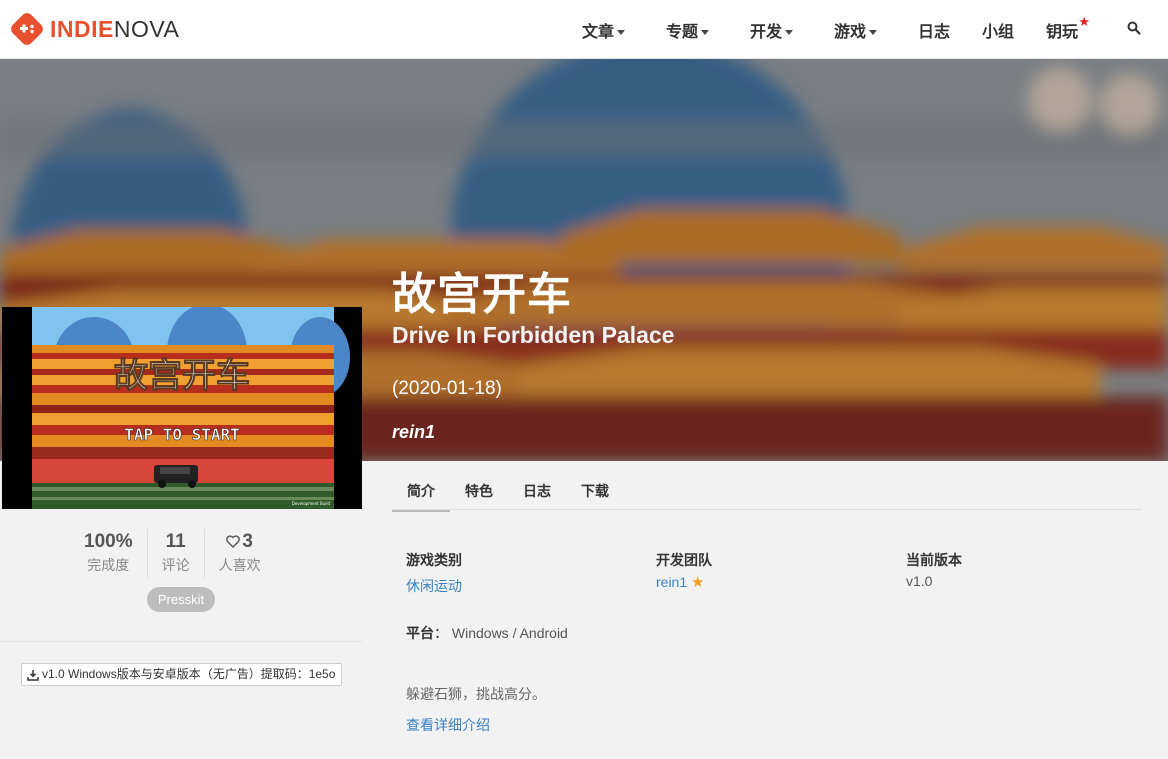  I want to click on genre-value: 休闲运动, so click(434, 586).